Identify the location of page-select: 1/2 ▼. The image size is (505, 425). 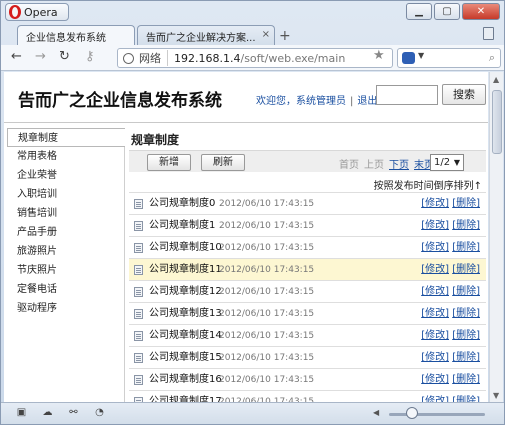
(447, 162).